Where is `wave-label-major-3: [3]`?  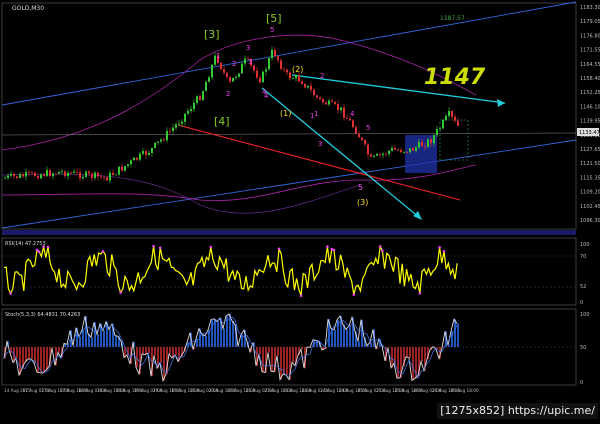 wave-label-major-3: [3] is located at coordinates (212, 34).